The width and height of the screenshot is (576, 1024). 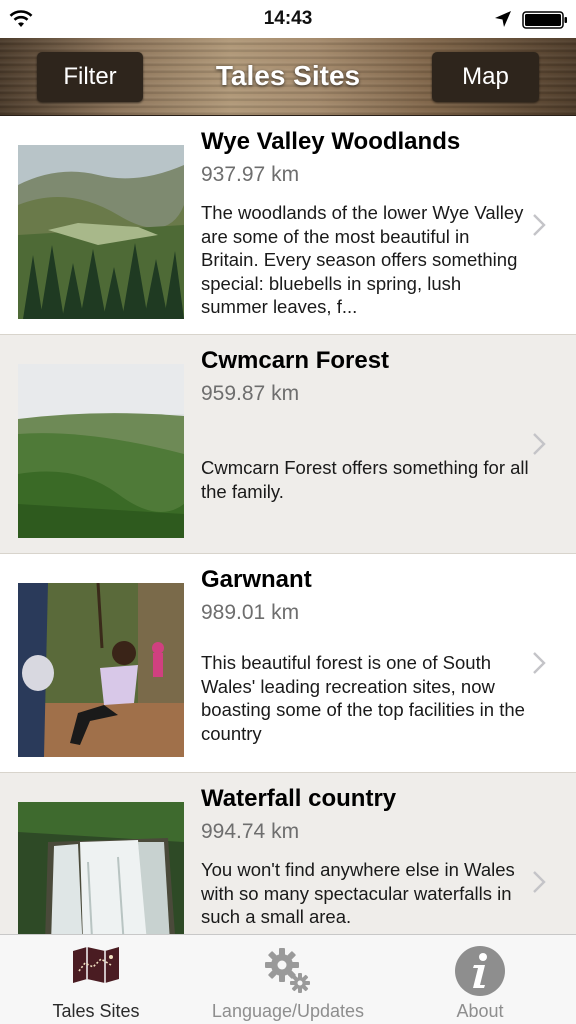 I want to click on tab-language-updates: Language/Updates, so click(x=288, y=979).